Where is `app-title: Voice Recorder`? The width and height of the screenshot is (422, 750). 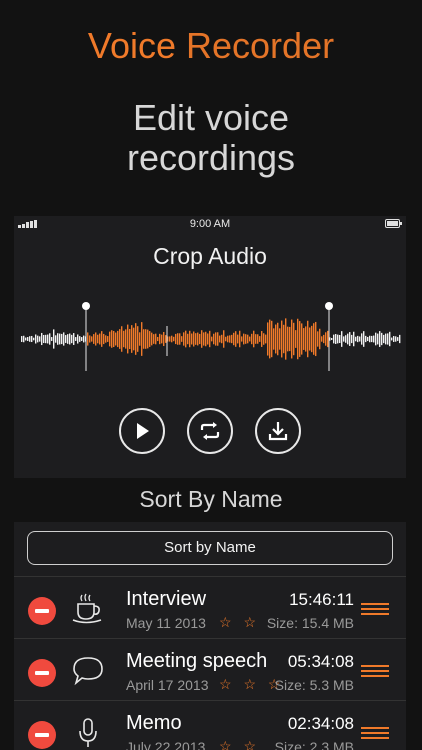
app-title: Voice Recorder is located at coordinates (211, 46).